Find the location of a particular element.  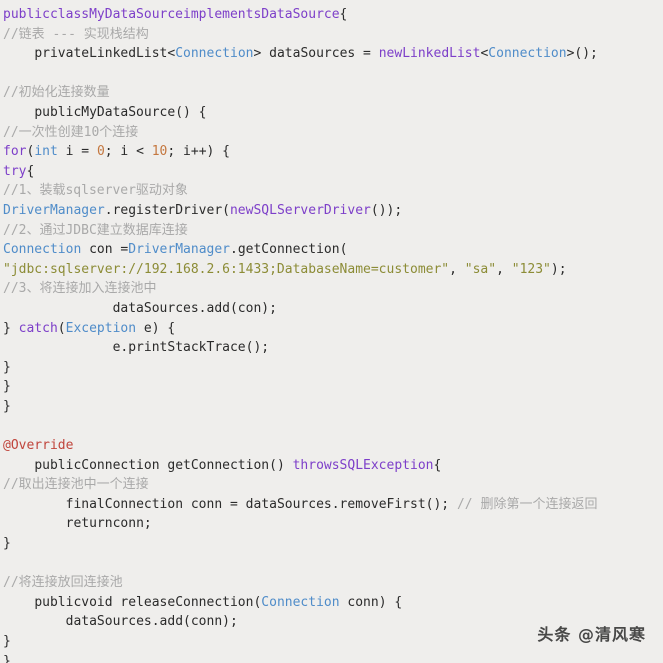

code-line: //初始化连接数量 is located at coordinates (331, 93).